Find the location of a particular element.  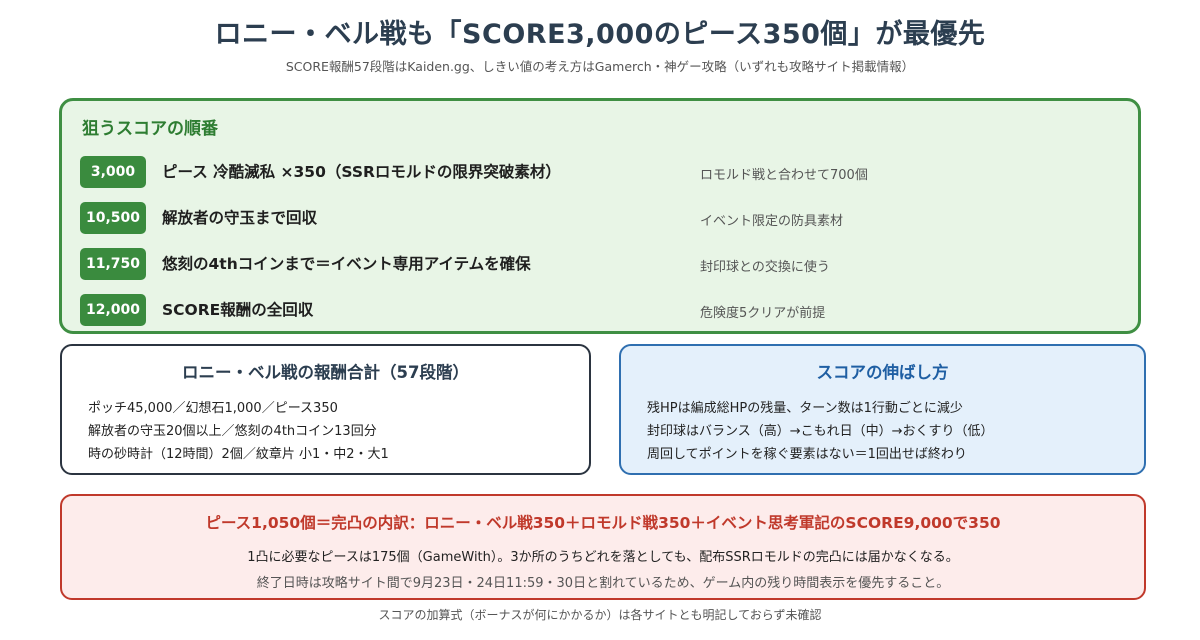

score-badge: 3,000 is located at coordinates (113, 172).